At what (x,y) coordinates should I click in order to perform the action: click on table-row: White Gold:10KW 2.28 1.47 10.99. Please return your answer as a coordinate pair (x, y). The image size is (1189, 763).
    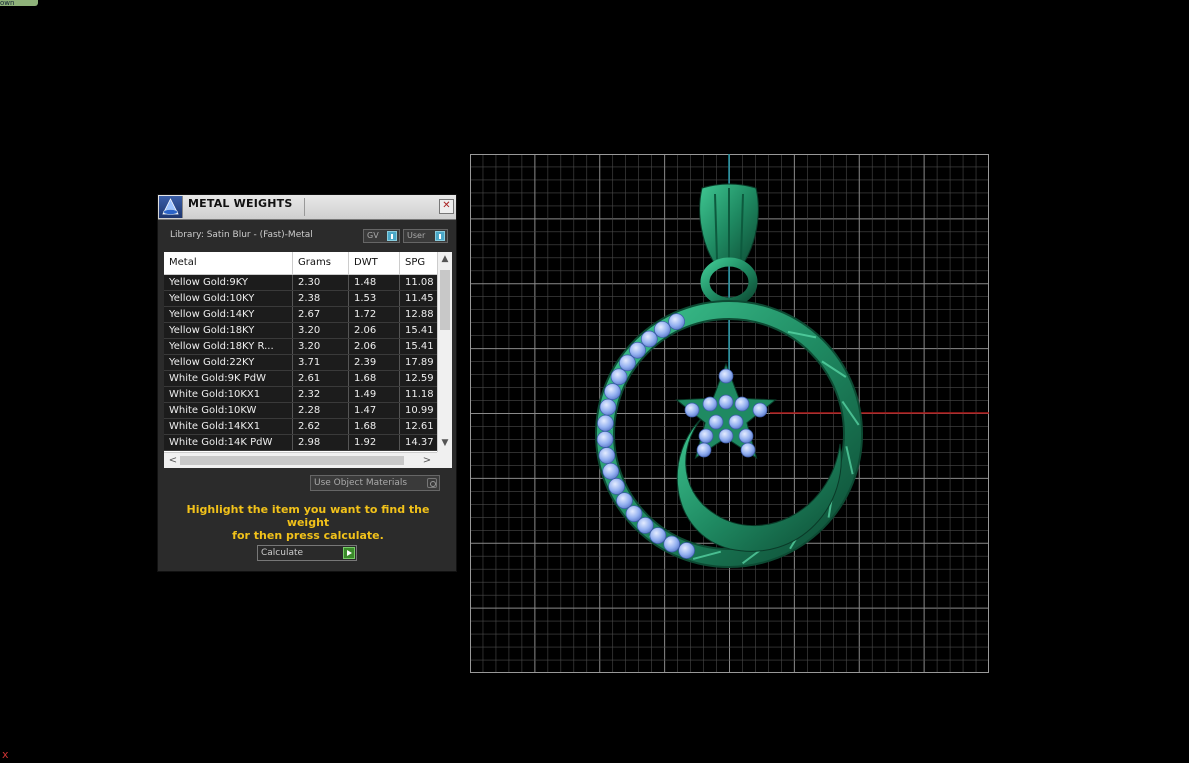
    Looking at the image, I should click on (300, 411).